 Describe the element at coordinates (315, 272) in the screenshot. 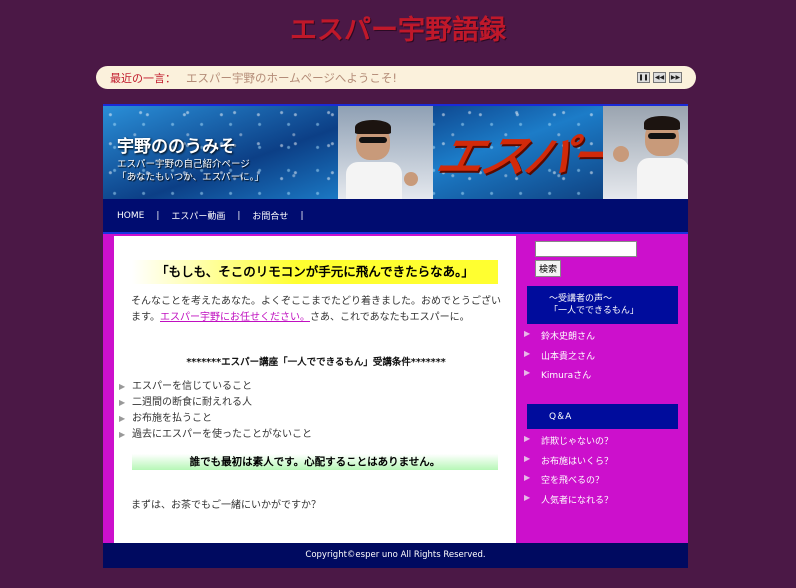

I see `headline-quote: 「もしも、そこのリモコンが手元に飛んできたらなあ。」` at that location.